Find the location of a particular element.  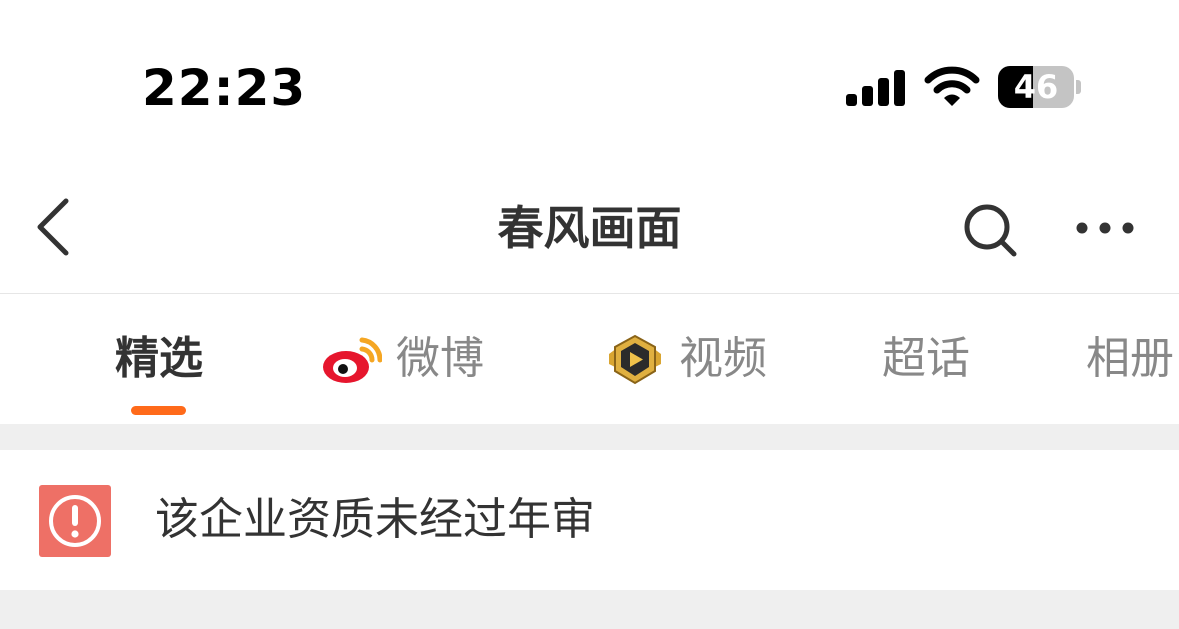

tab-label: 超话 is located at coordinates (926, 358).